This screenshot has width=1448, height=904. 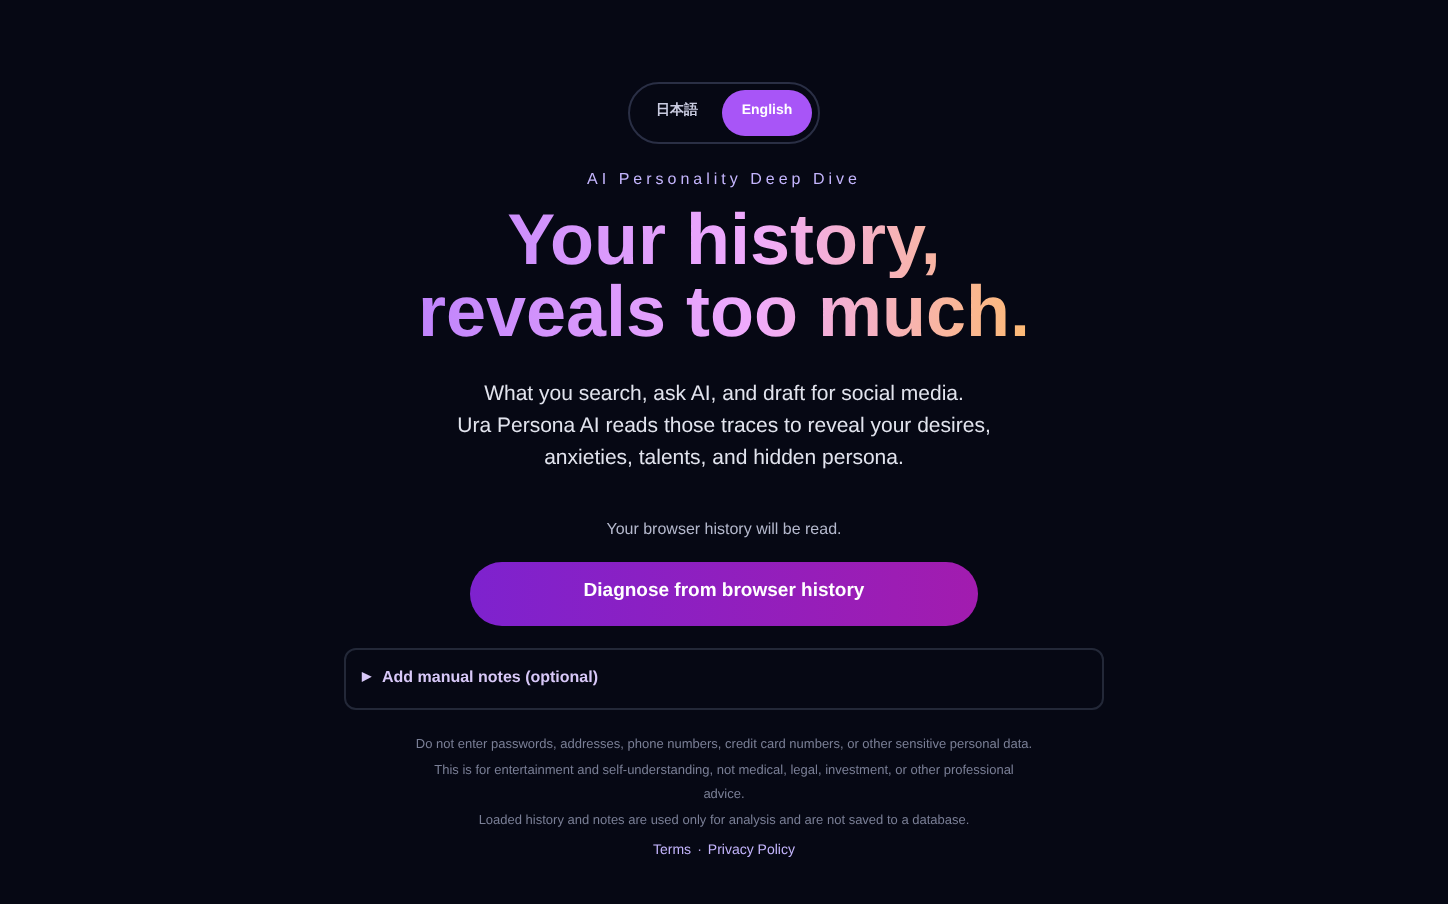 What do you see at coordinates (724, 442) in the screenshot?
I see `description-text: Ura Persona AI reads those traces to reveal your desires, anxieties, talents, and hidden persona.` at bounding box center [724, 442].